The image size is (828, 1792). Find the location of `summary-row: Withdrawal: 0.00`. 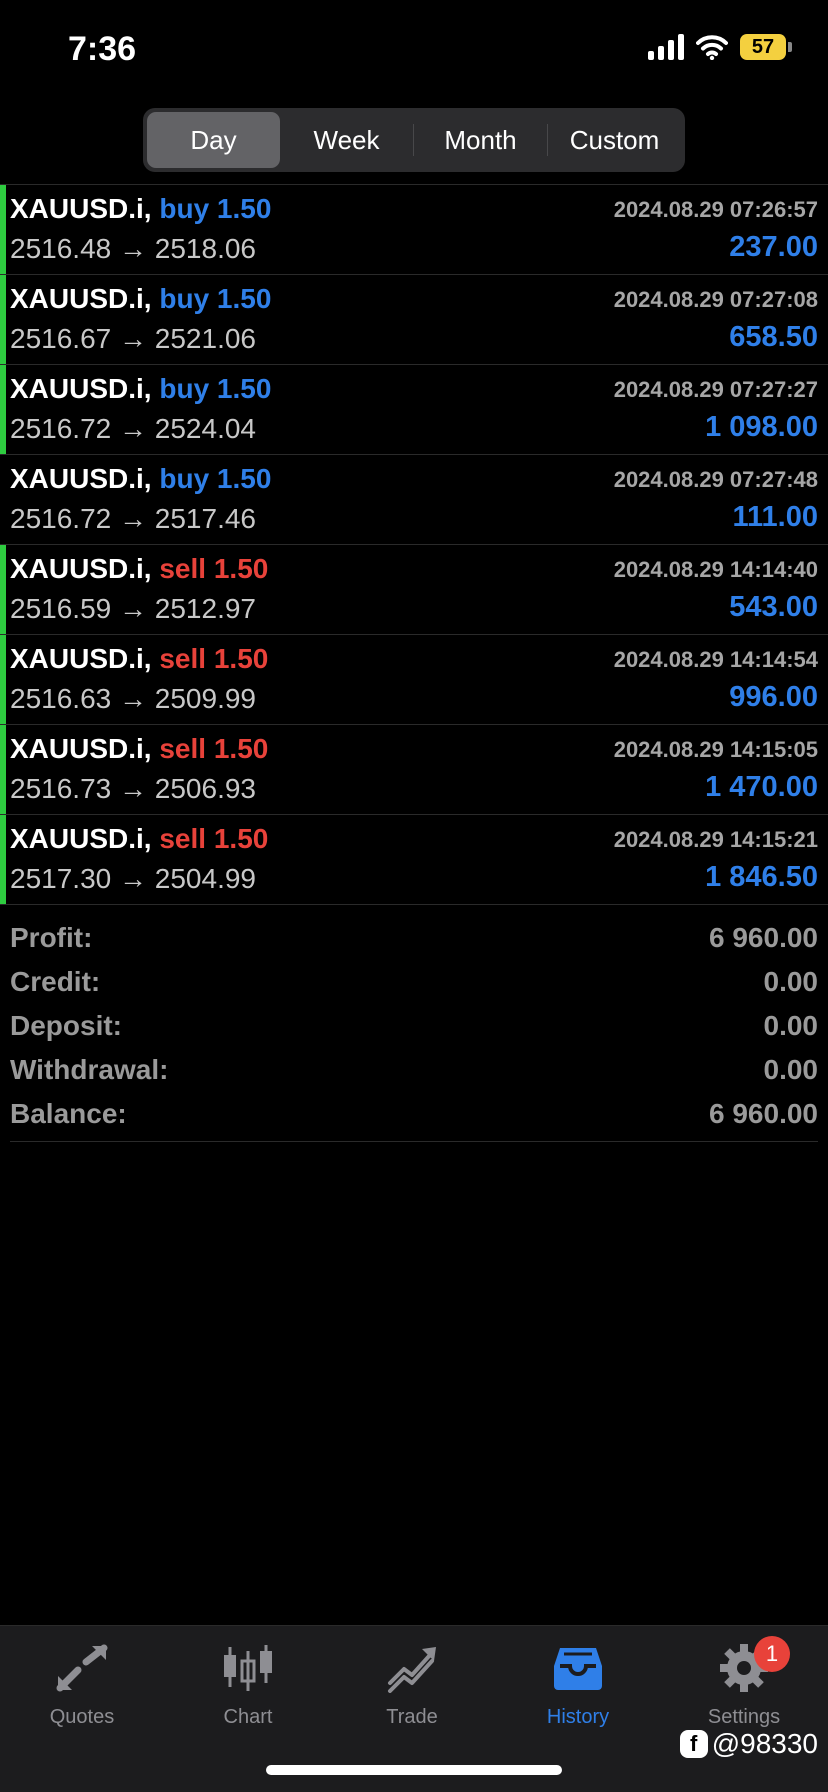

summary-row: Withdrawal: 0.00 is located at coordinates (414, 1070).